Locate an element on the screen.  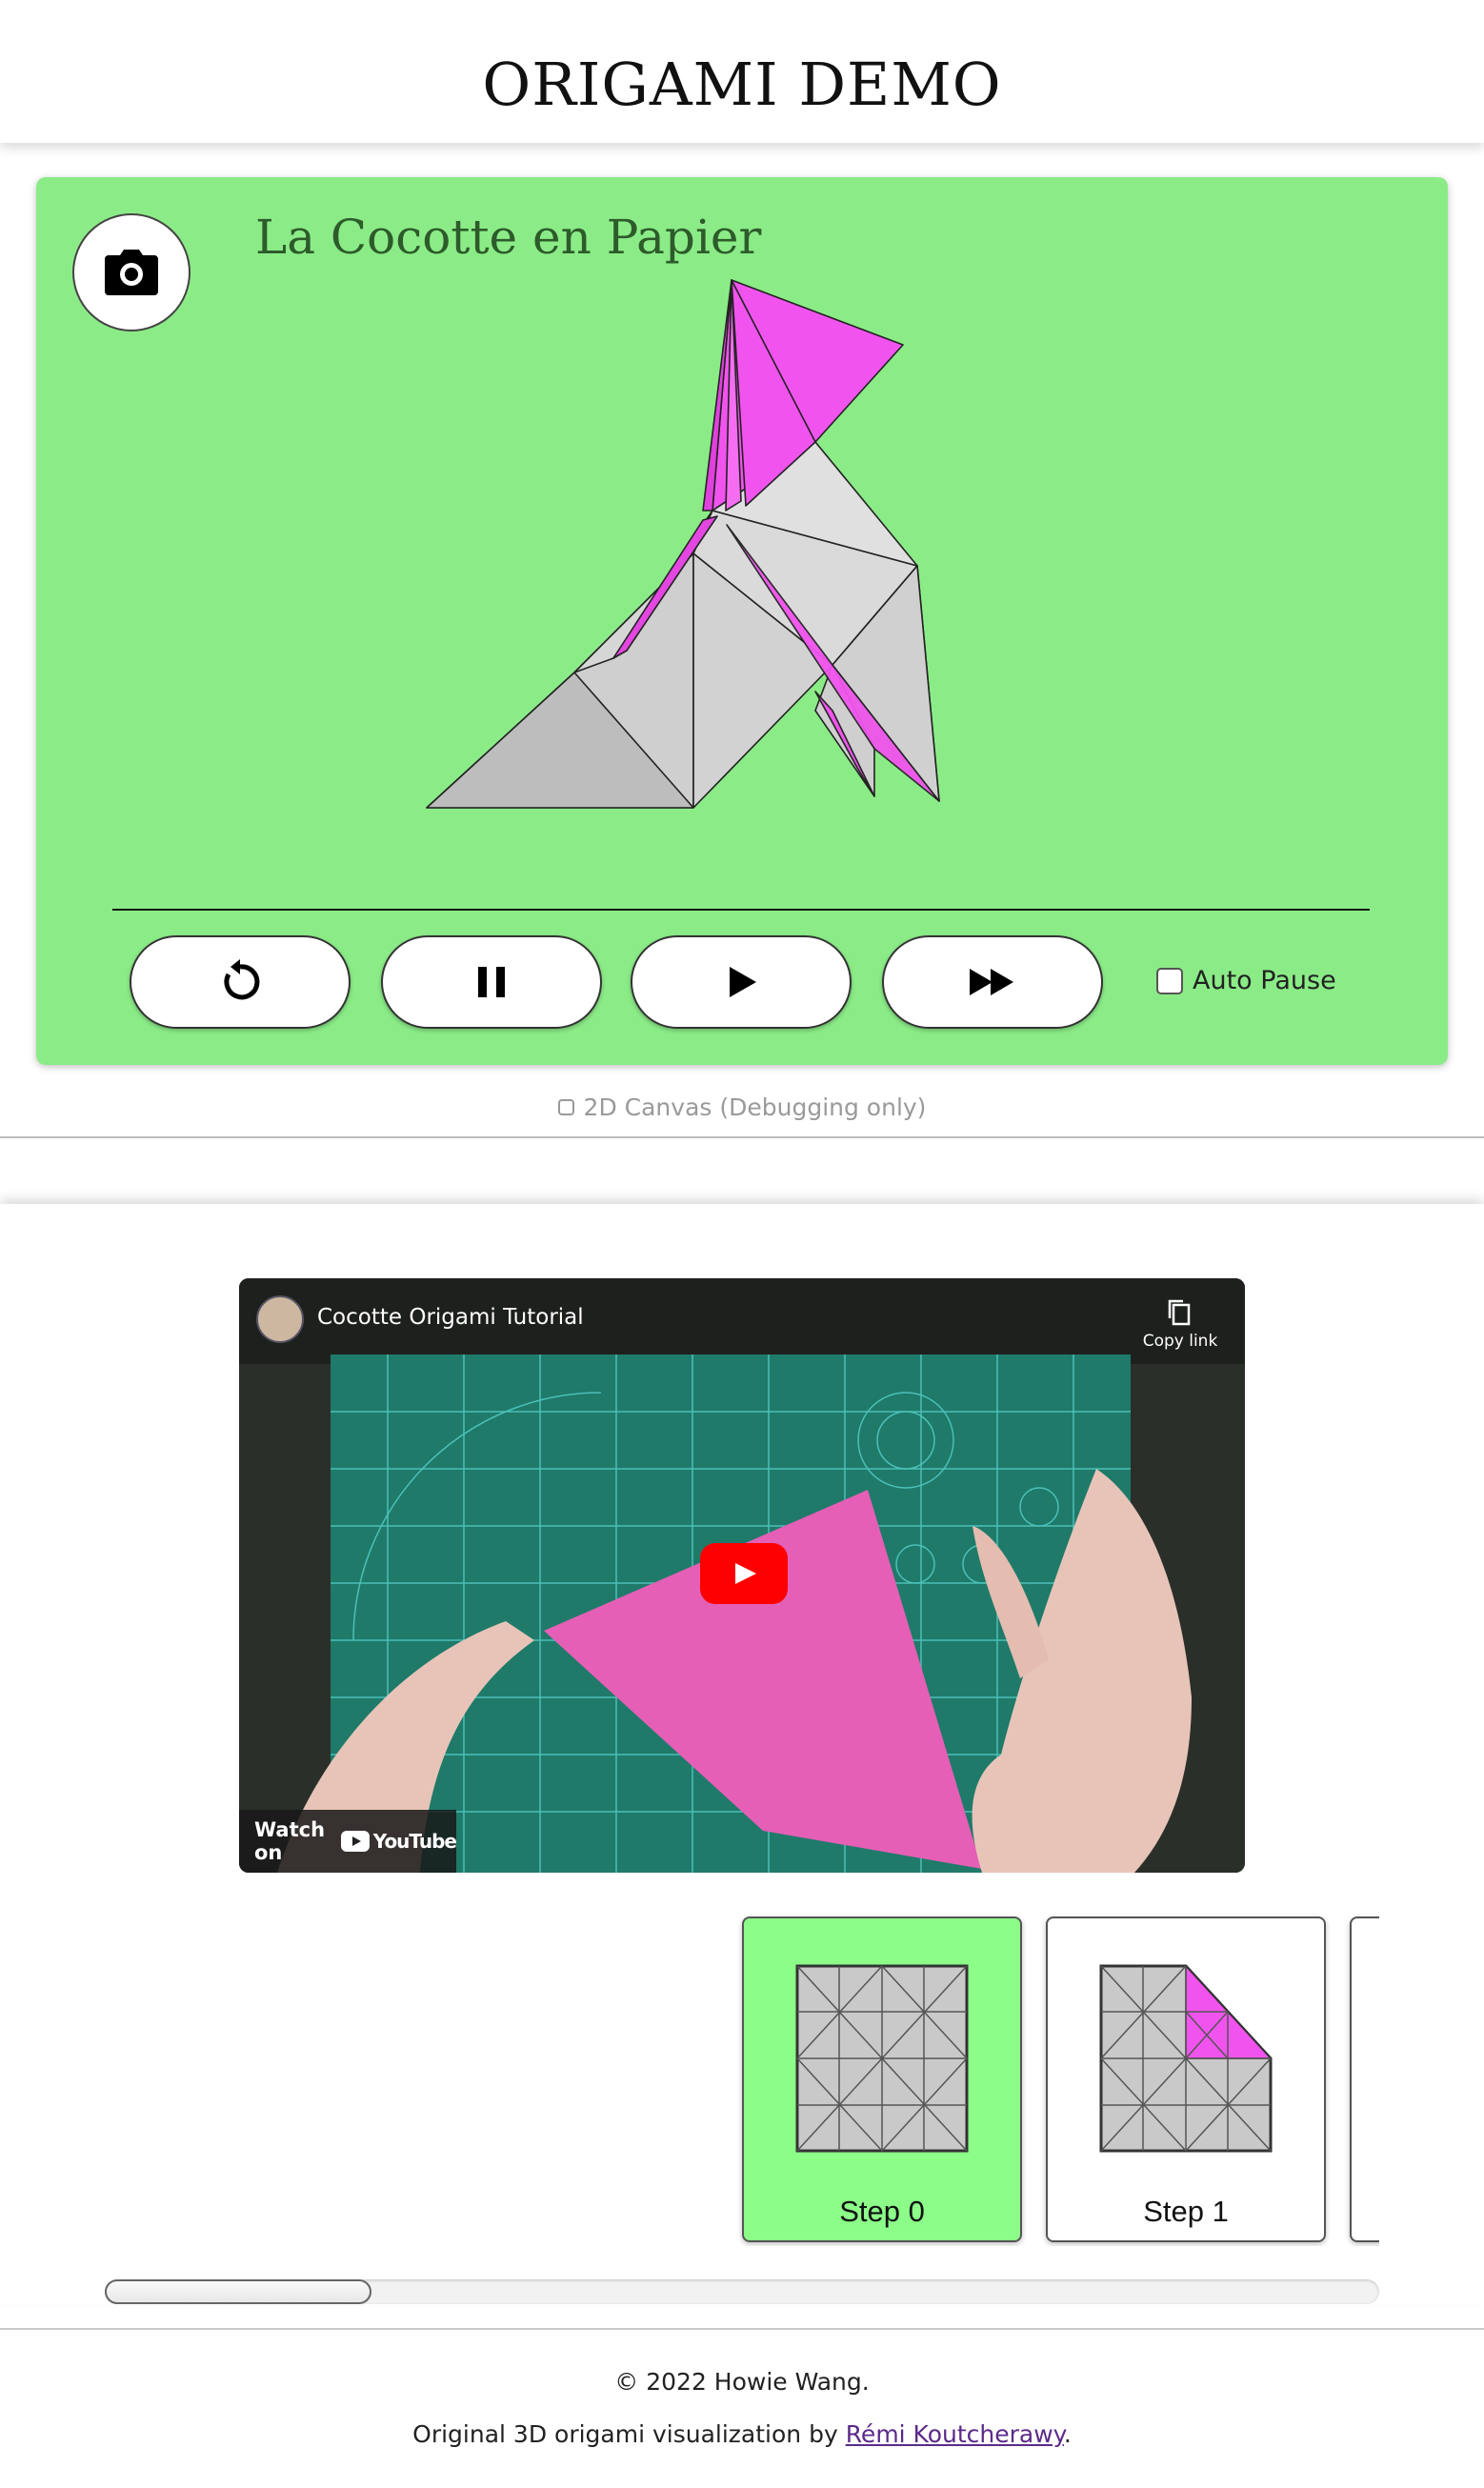
play-button is located at coordinates (741, 982).